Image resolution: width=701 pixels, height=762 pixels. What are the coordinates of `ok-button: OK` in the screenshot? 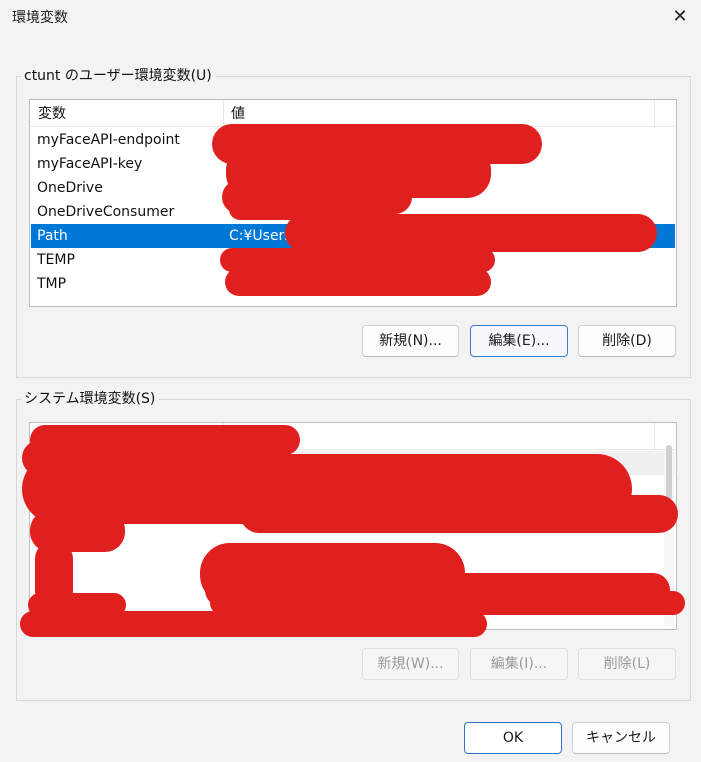 It's located at (513, 738).